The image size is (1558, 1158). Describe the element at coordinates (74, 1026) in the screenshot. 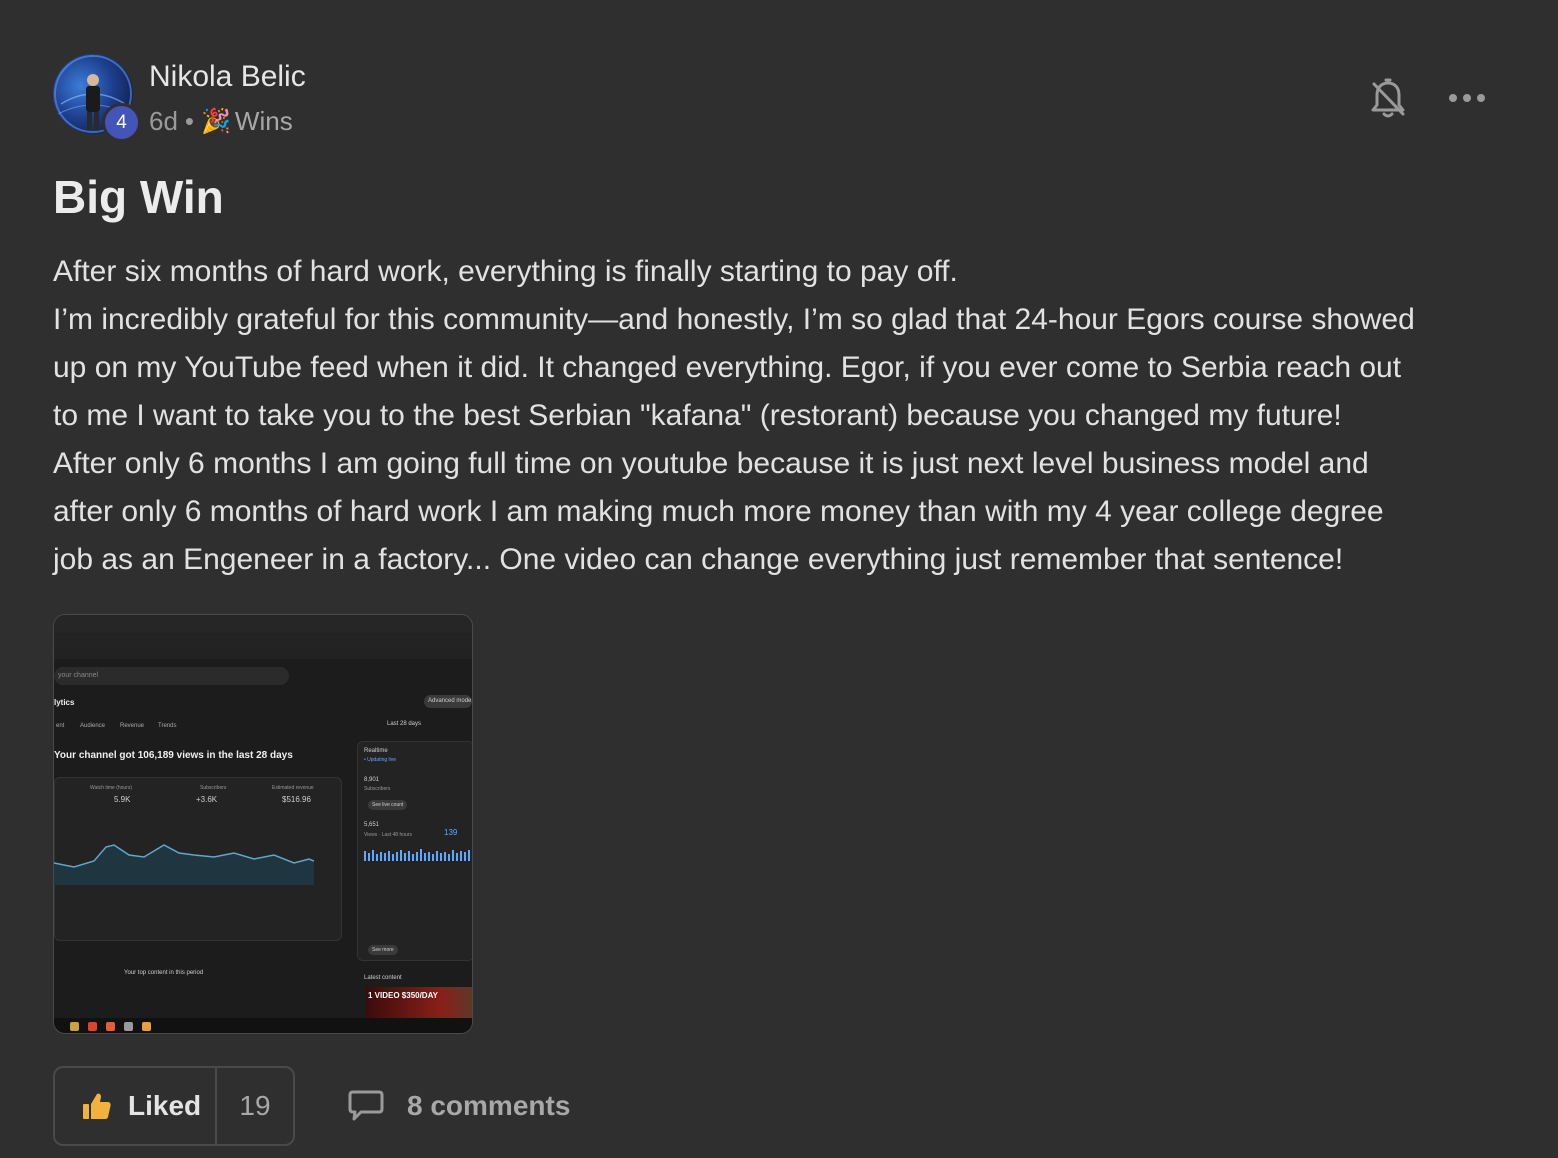

I see `folder-icon` at that location.